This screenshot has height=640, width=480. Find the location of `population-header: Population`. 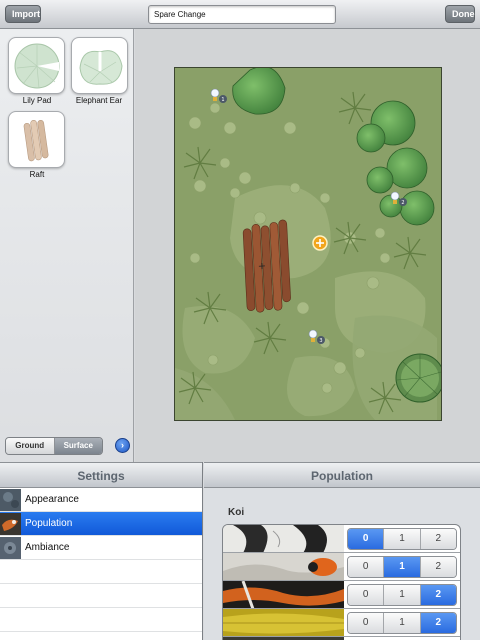

population-header: Population is located at coordinates (342, 475).